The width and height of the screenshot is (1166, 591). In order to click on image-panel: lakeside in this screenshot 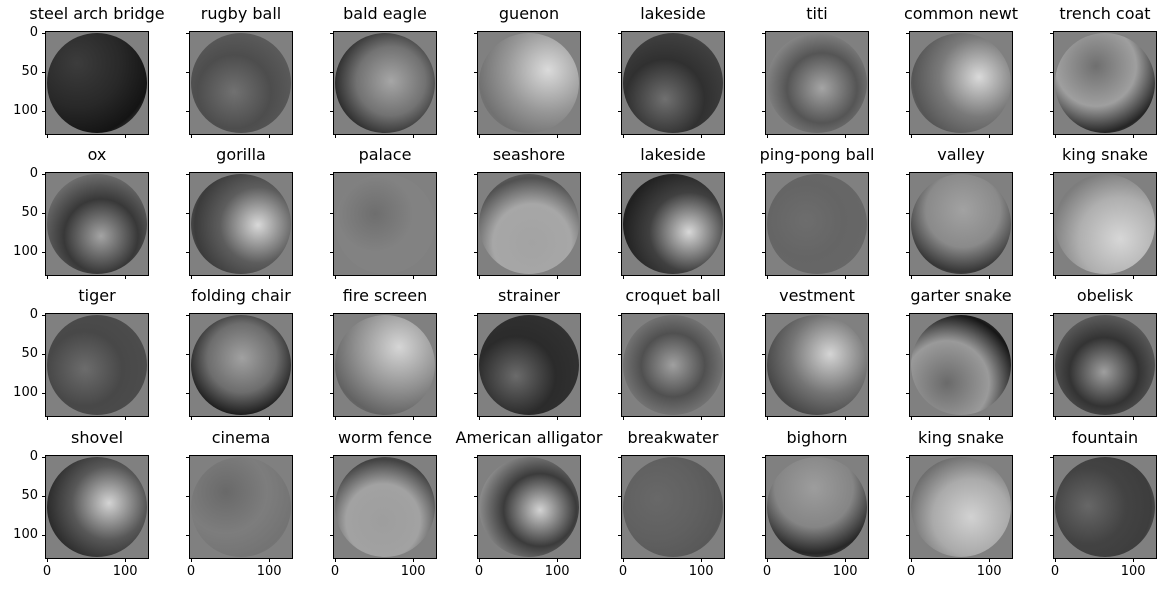, I will do `click(673, 69)`.